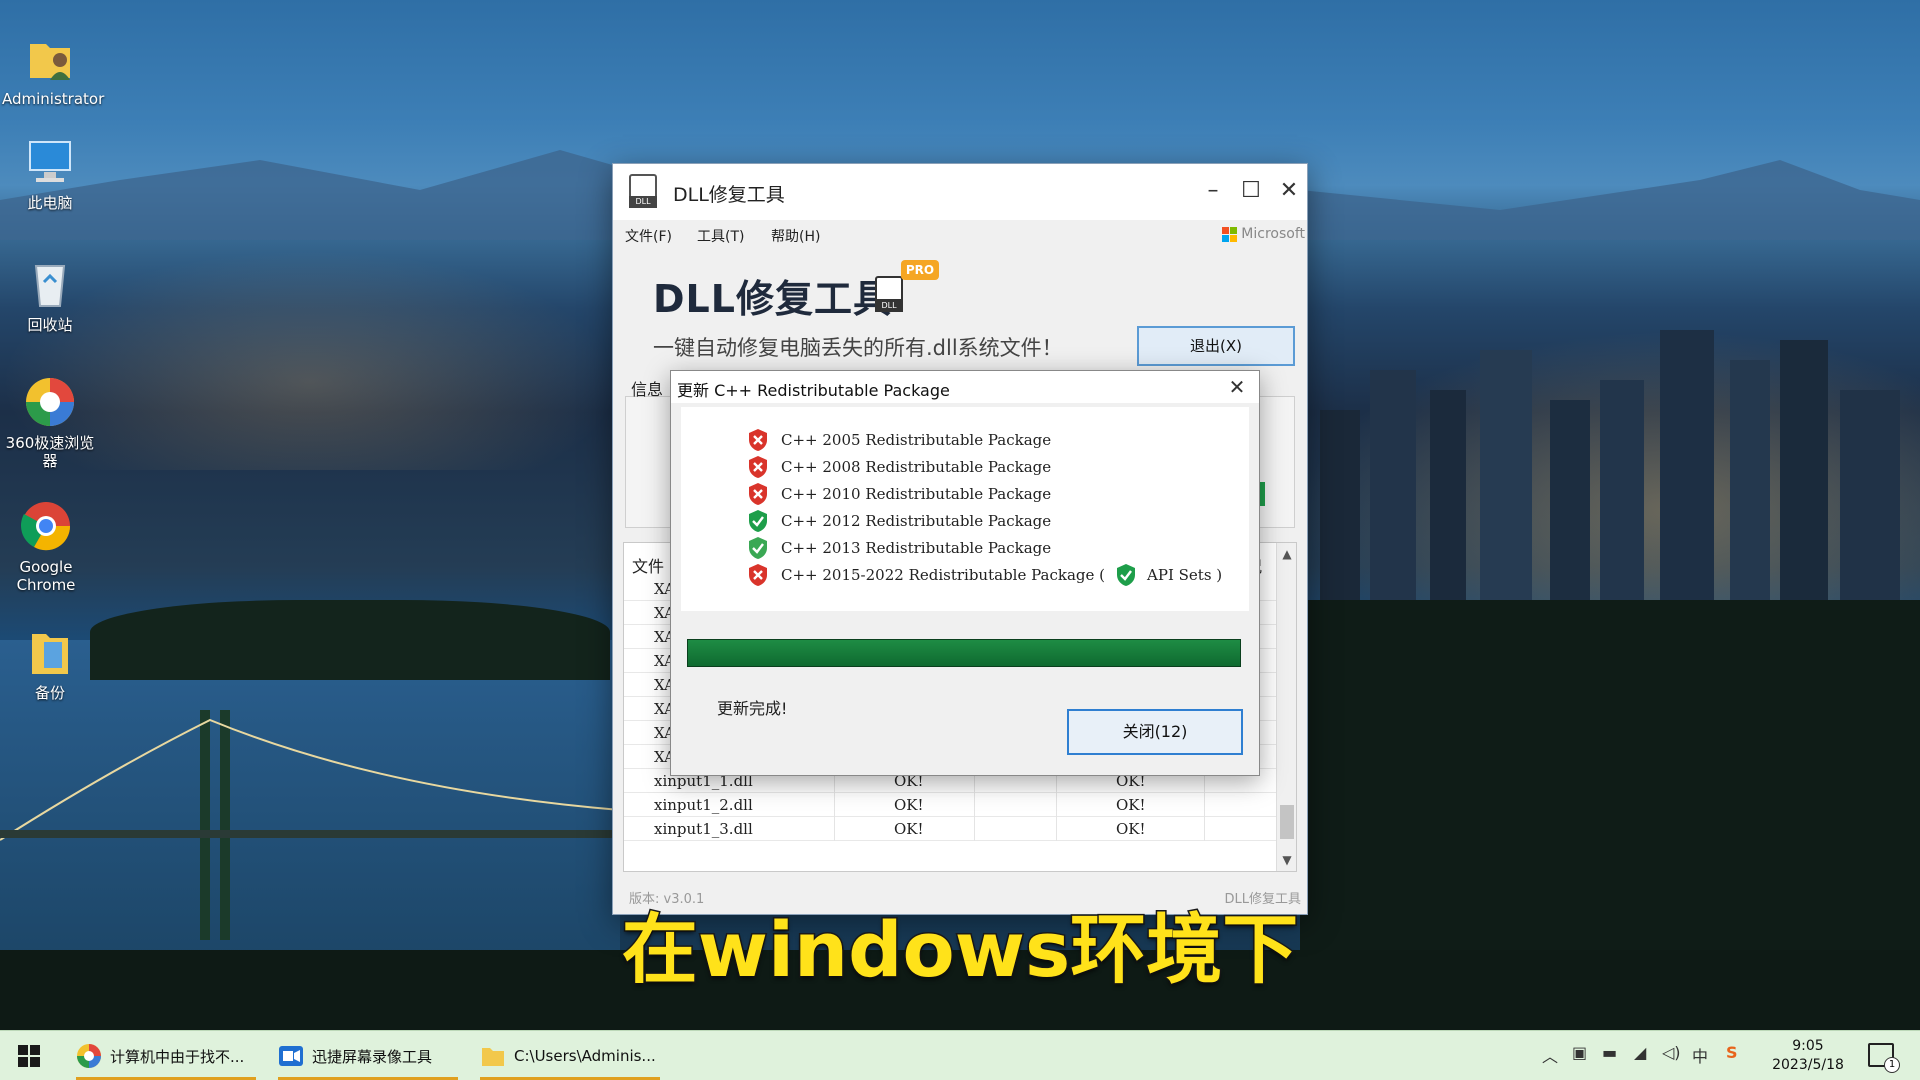  What do you see at coordinates (643, 191) in the screenshot?
I see `dll-file-icon: DLL` at bounding box center [643, 191].